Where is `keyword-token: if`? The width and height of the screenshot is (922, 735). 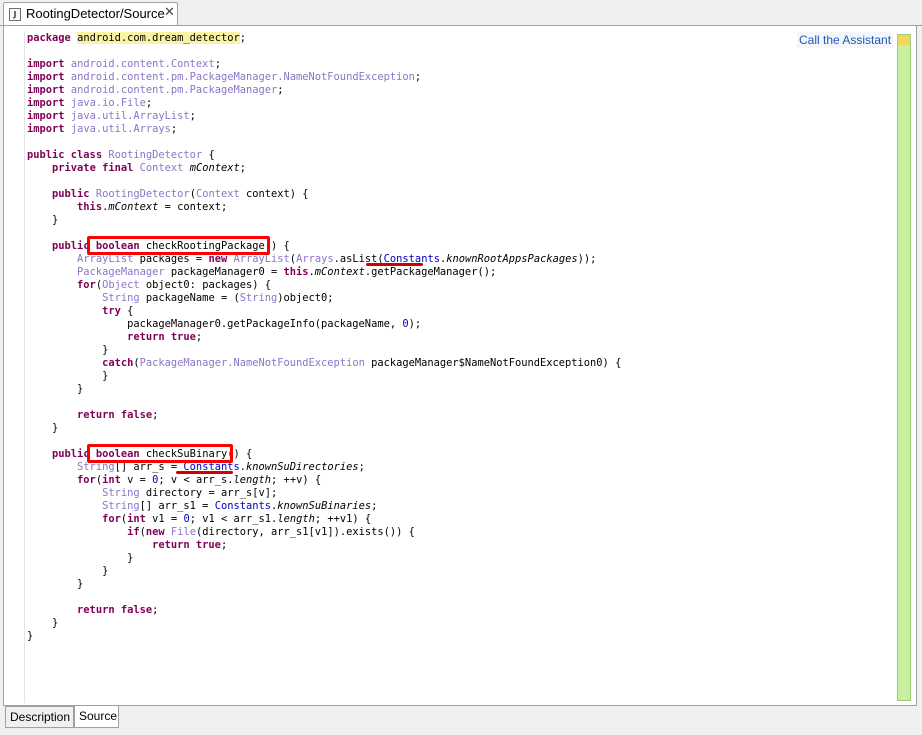 keyword-token: if is located at coordinates (133, 532).